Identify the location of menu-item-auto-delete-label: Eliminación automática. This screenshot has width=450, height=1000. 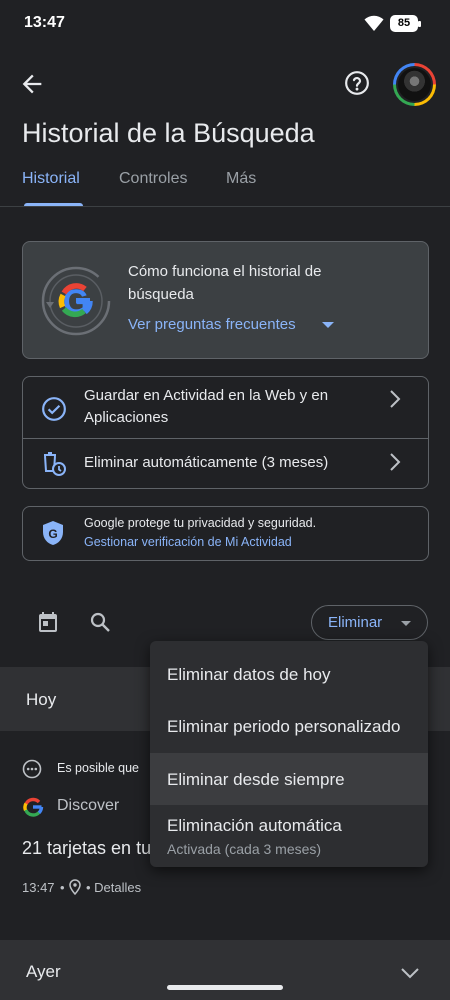
(254, 825).